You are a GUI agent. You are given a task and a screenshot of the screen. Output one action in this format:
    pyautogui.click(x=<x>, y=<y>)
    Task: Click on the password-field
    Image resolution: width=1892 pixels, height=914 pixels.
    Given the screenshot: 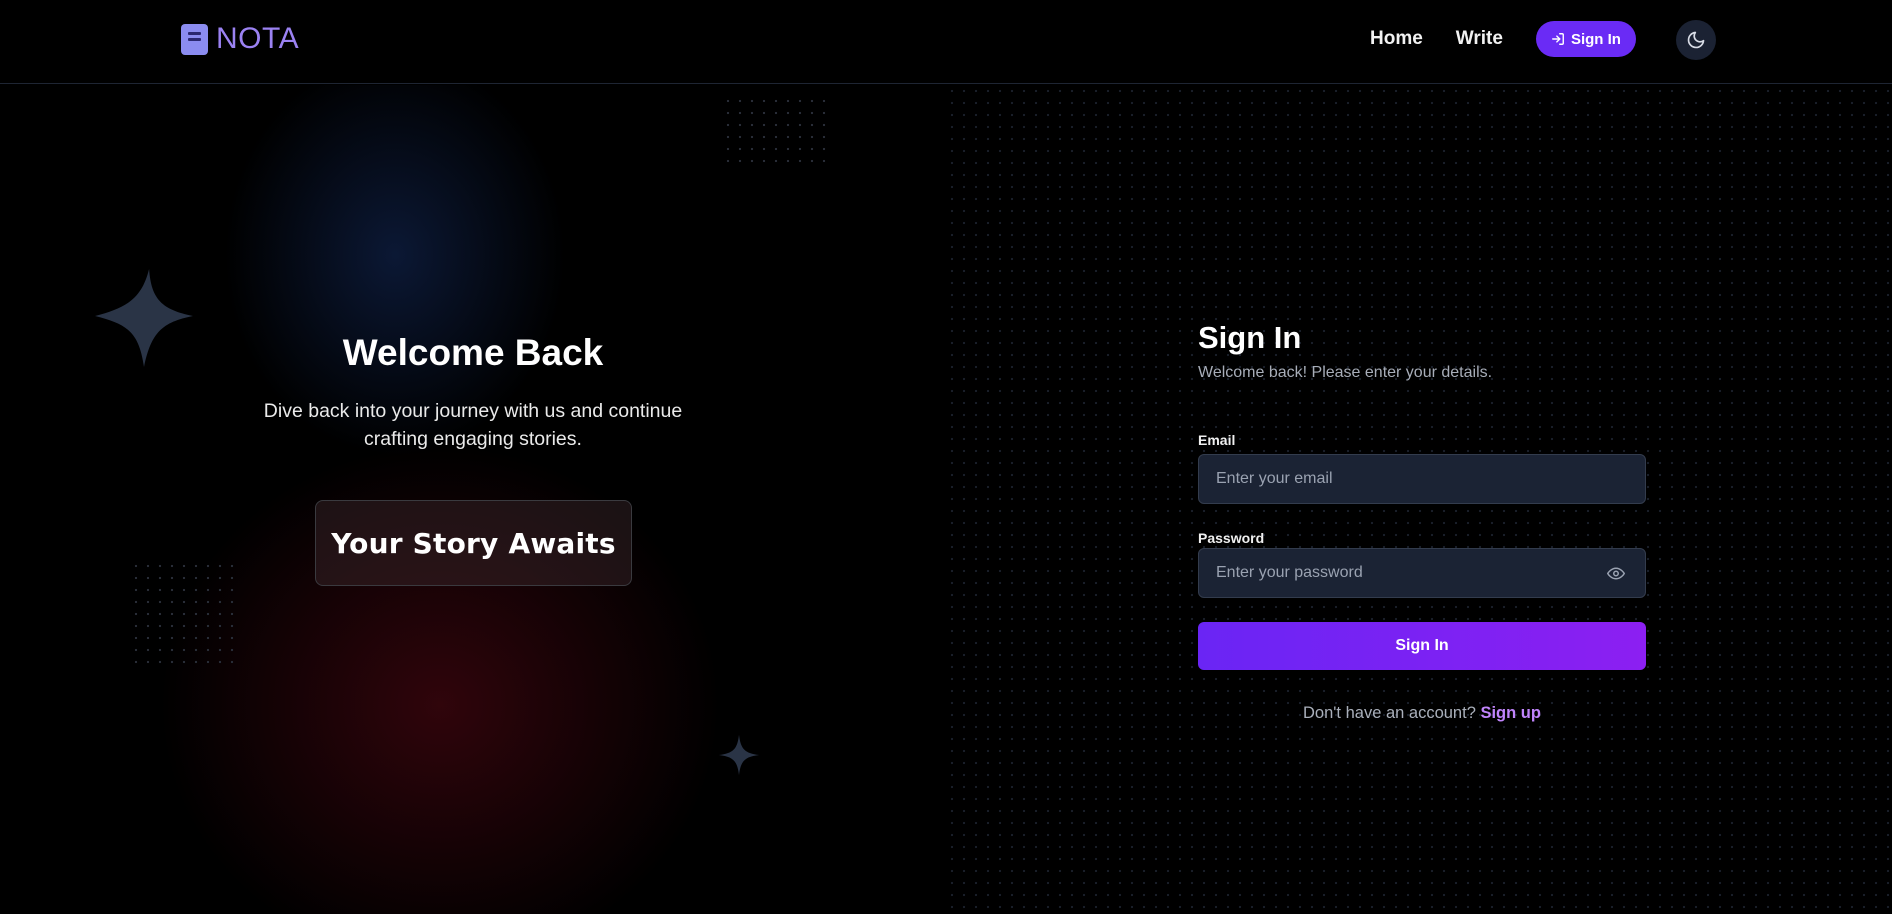 What is the action you would take?
    pyautogui.click(x=1422, y=573)
    